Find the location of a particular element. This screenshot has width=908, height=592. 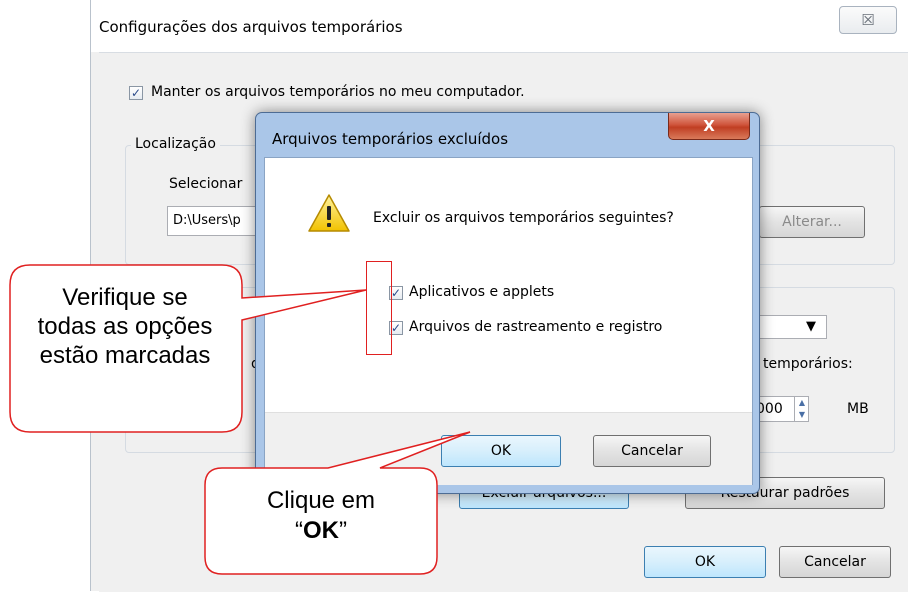

click-ok-prefix: Clique em is located at coordinates (321, 500).